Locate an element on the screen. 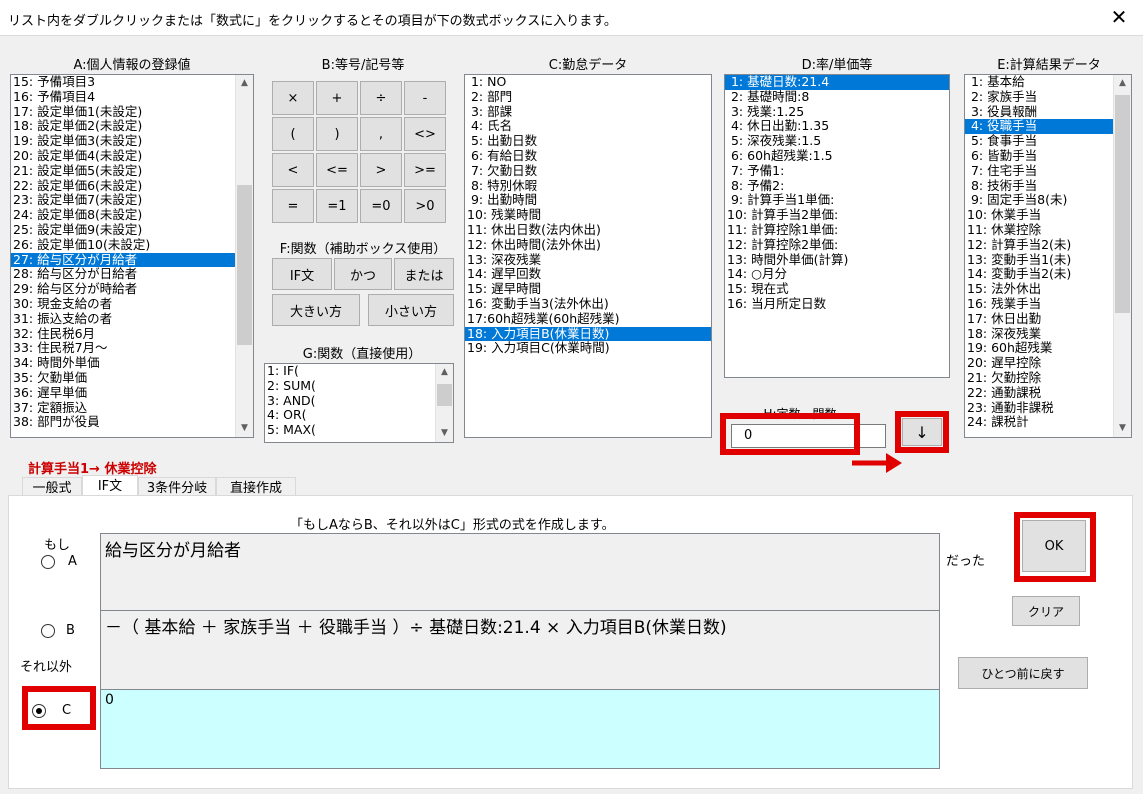  panel-d-list-item: 12: 計算控除2単価: is located at coordinates (837, 245).